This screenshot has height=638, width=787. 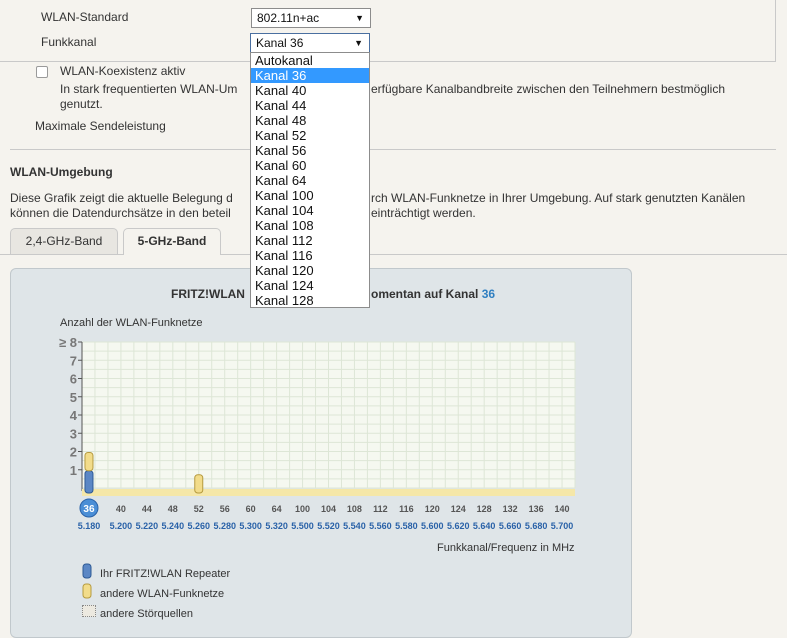 I want to click on channel-label: 36, so click(x=89, y=509).